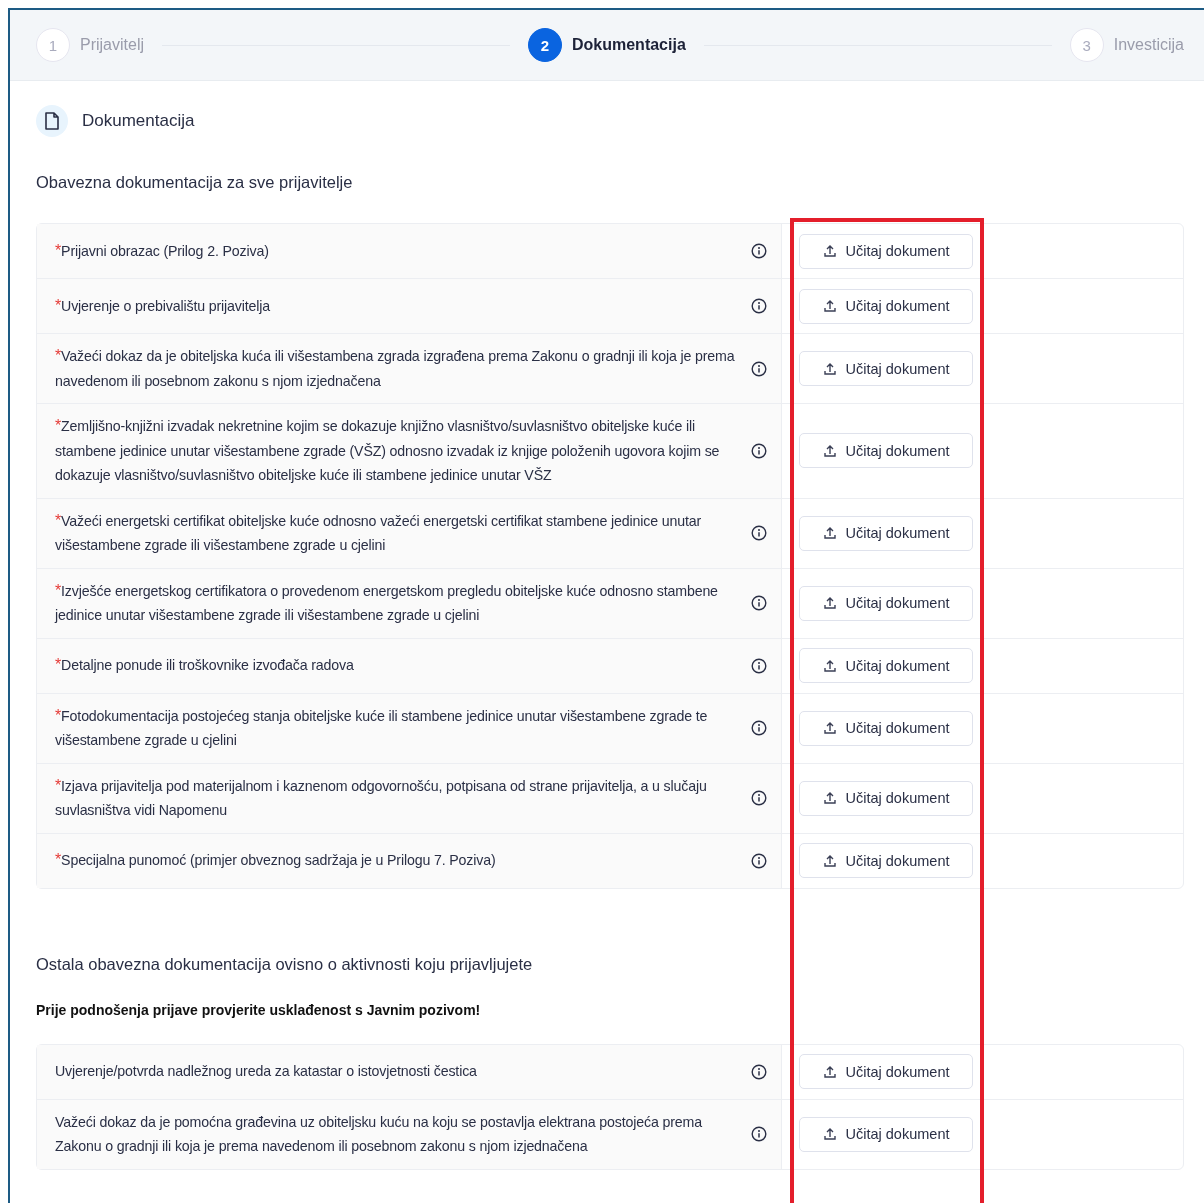  Describe the element at coordinates (195, 182) in the screenshot. I see `group-title: Obavezna dokumentacija za sve prijavitelje` at that location.